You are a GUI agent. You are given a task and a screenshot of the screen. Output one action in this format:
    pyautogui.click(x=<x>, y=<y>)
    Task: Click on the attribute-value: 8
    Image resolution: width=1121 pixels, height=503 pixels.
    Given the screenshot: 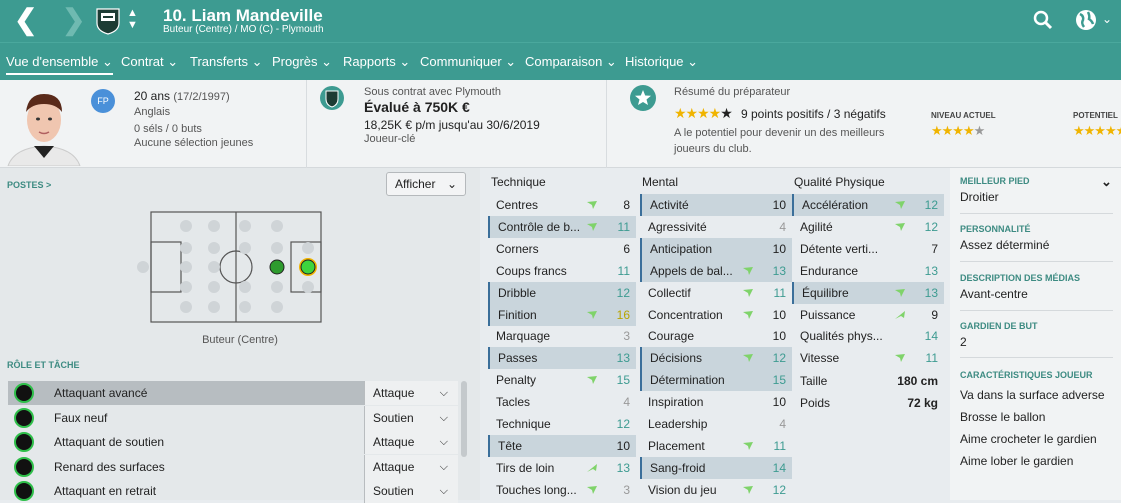 What is the action you would take?
    pyautogui.click(x=626, y=205)
    